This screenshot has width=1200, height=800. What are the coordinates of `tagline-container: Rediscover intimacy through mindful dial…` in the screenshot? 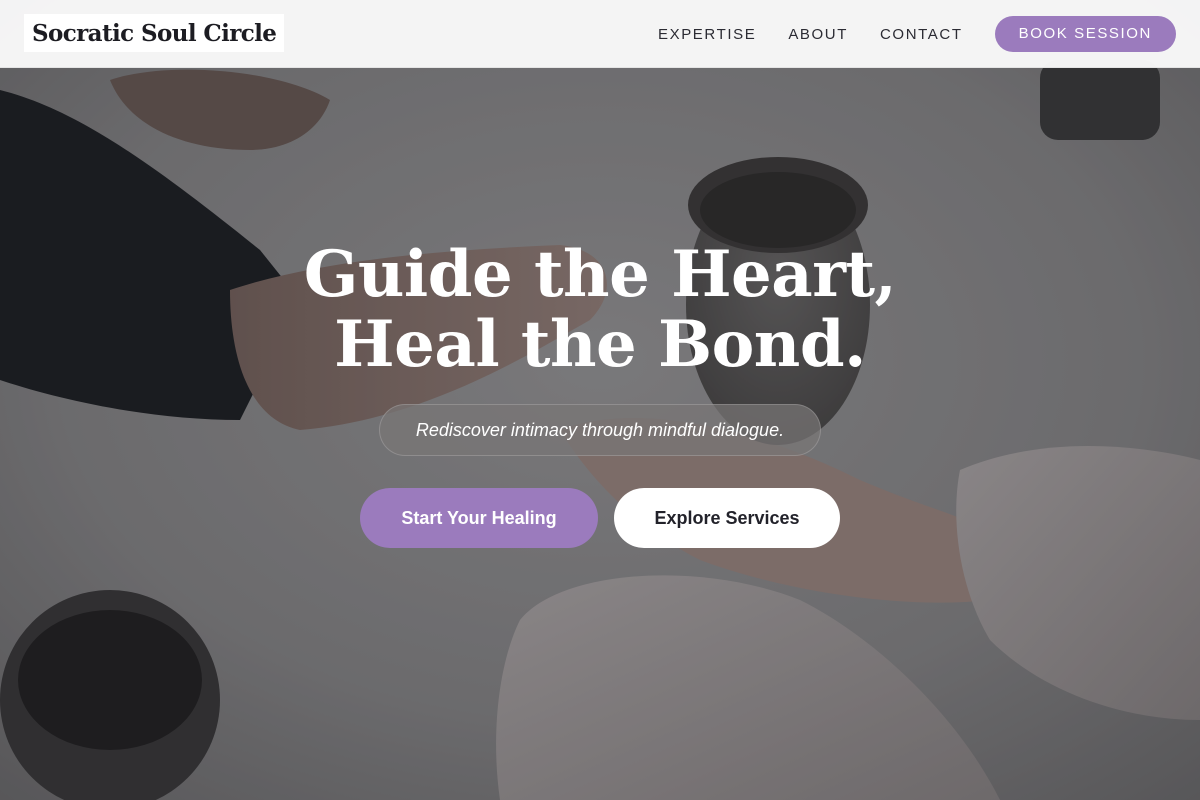 It's located at (600, 430).